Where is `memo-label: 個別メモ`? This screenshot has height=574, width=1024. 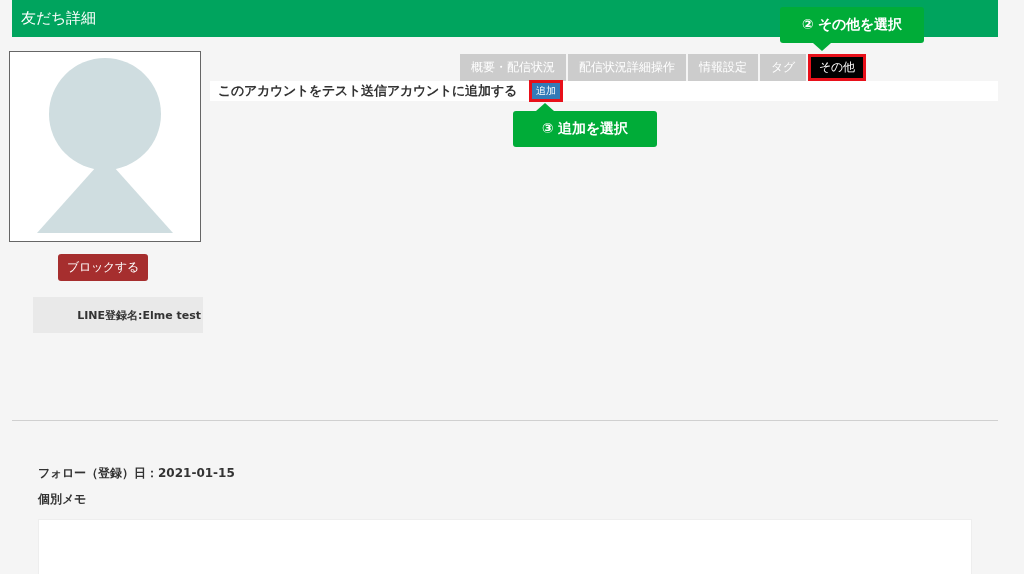 memo-label: 個別メモ is located at coordinates (62, 499).